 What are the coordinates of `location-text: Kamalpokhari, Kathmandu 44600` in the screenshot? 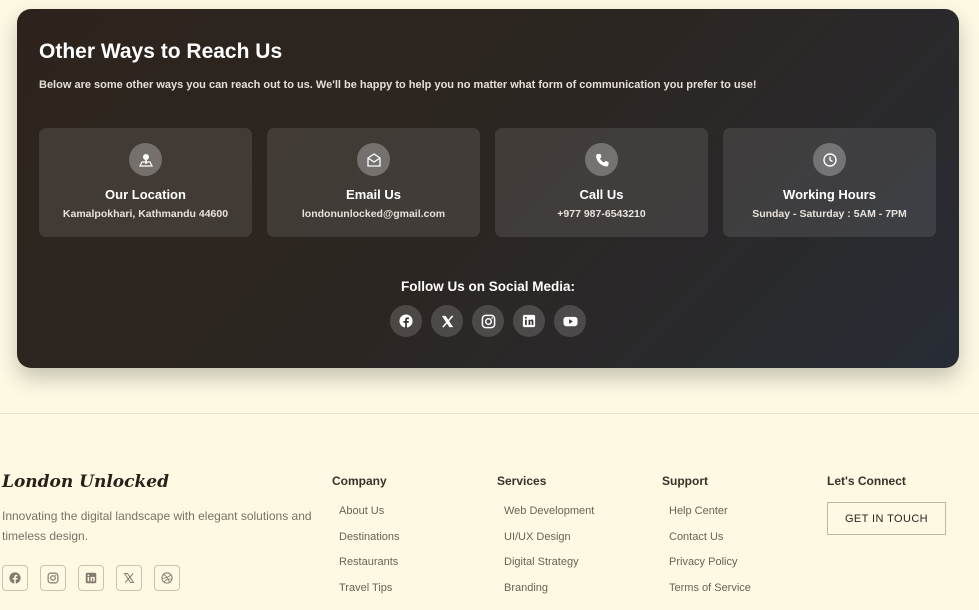 It's located at (145, 214).